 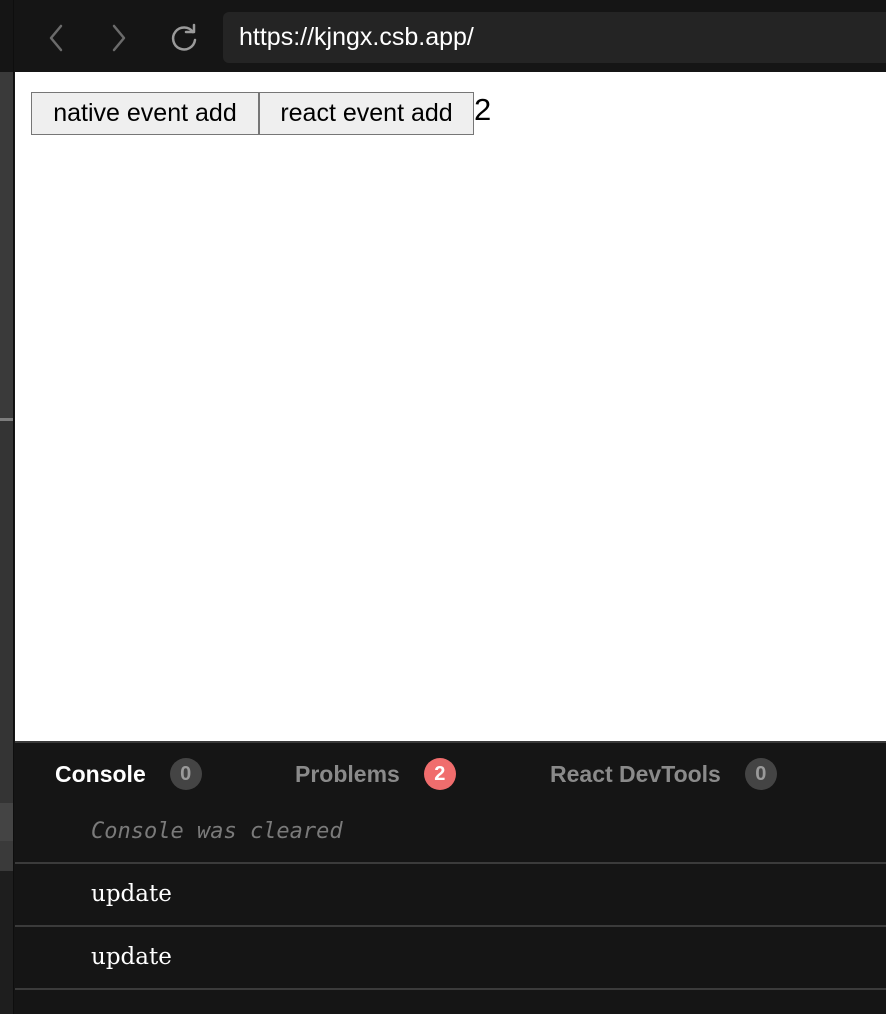 I want to click on forward-button, so click(x=119, y=38).